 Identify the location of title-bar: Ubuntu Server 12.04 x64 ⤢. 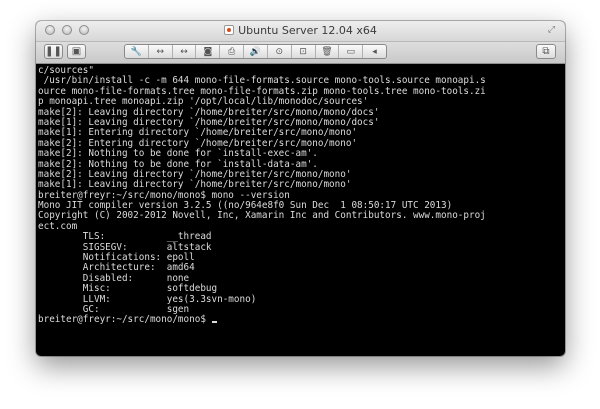
(300, 31).